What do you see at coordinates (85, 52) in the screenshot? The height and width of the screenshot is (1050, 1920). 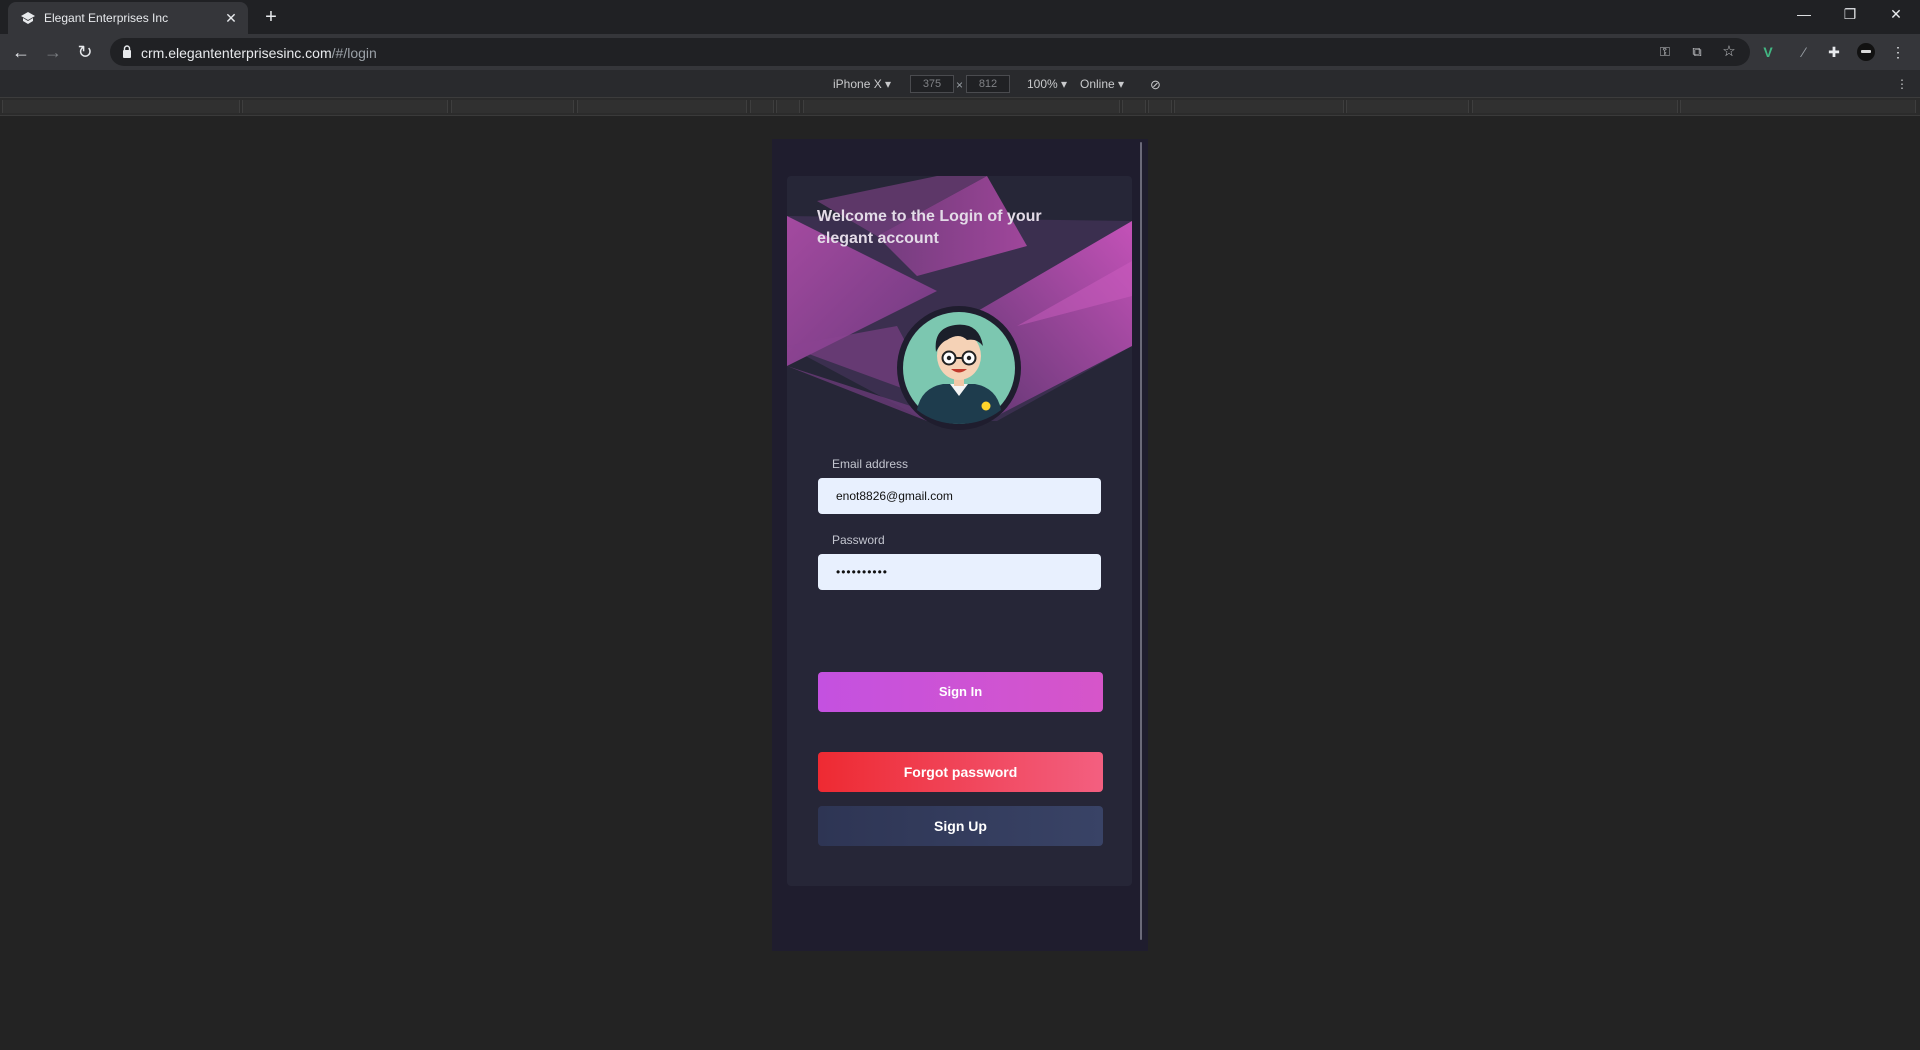 I see `reload-icon: ↻` at bounding box center [85, 52].